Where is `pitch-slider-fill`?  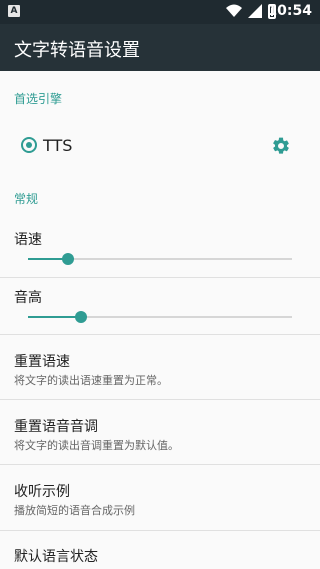 pitch-slider-fill is located at coordinates (54, 317).